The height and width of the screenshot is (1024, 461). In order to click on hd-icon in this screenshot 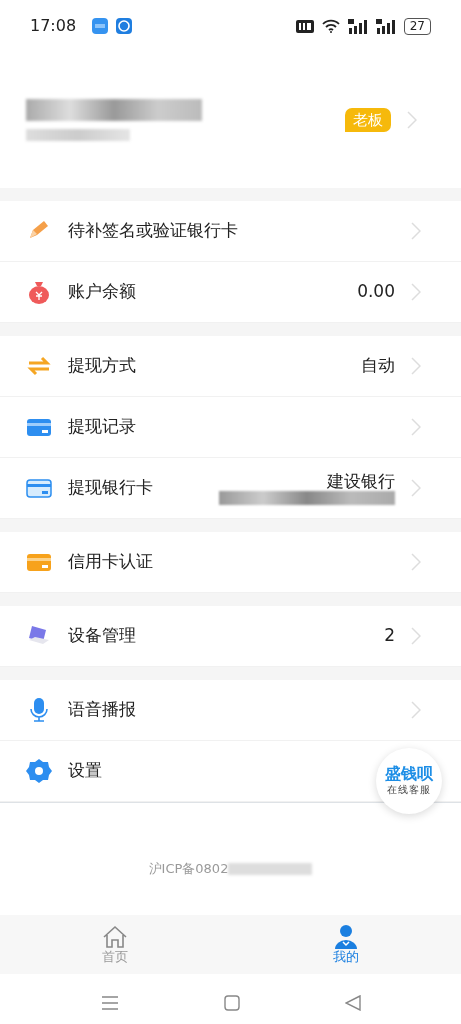, I will do `click(304, 26)`.